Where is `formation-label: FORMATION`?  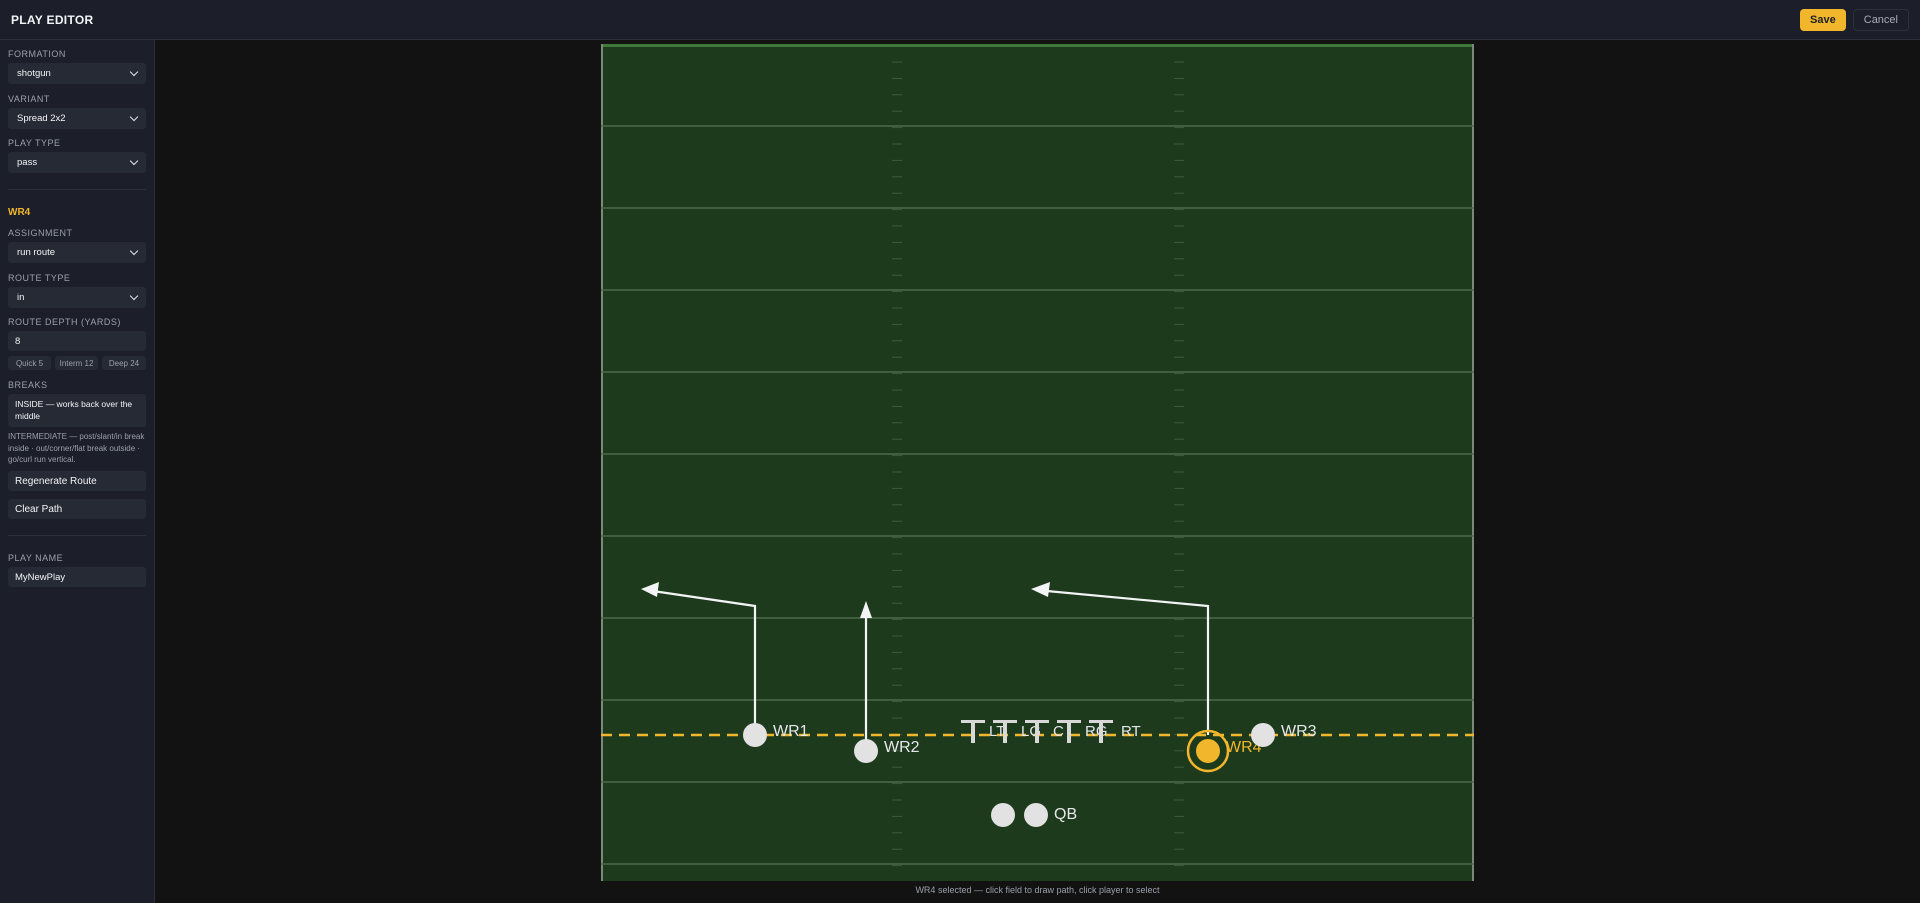
formation-label: FORMATION is located at coordinates (37, 54).